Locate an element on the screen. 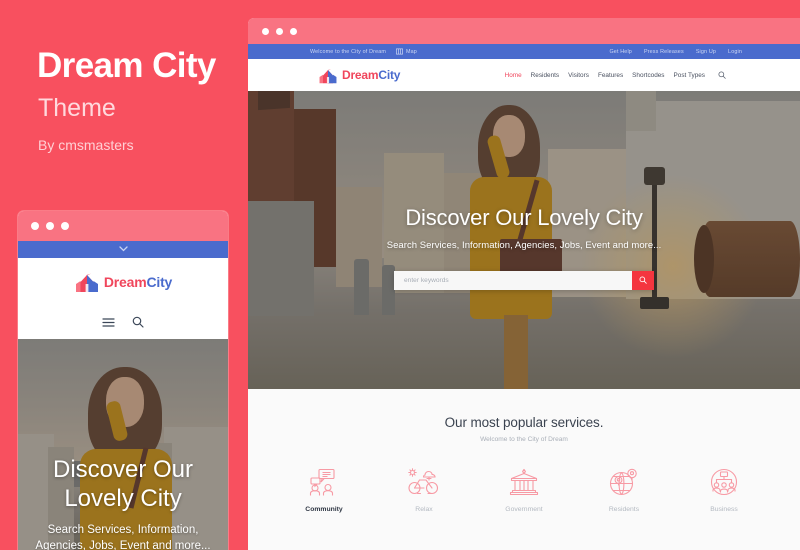 Image resolution: width=800 pixels, height=550 pixels. topbar-link-press-releases: Press Releases is located at coordinates (664, 52).